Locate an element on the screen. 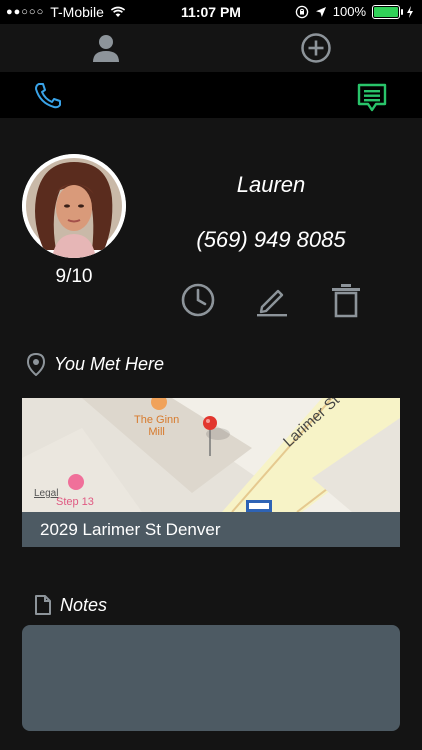 The height and width of the screenshot is (750, 422). action-bar is located at coordinates (211, 95).